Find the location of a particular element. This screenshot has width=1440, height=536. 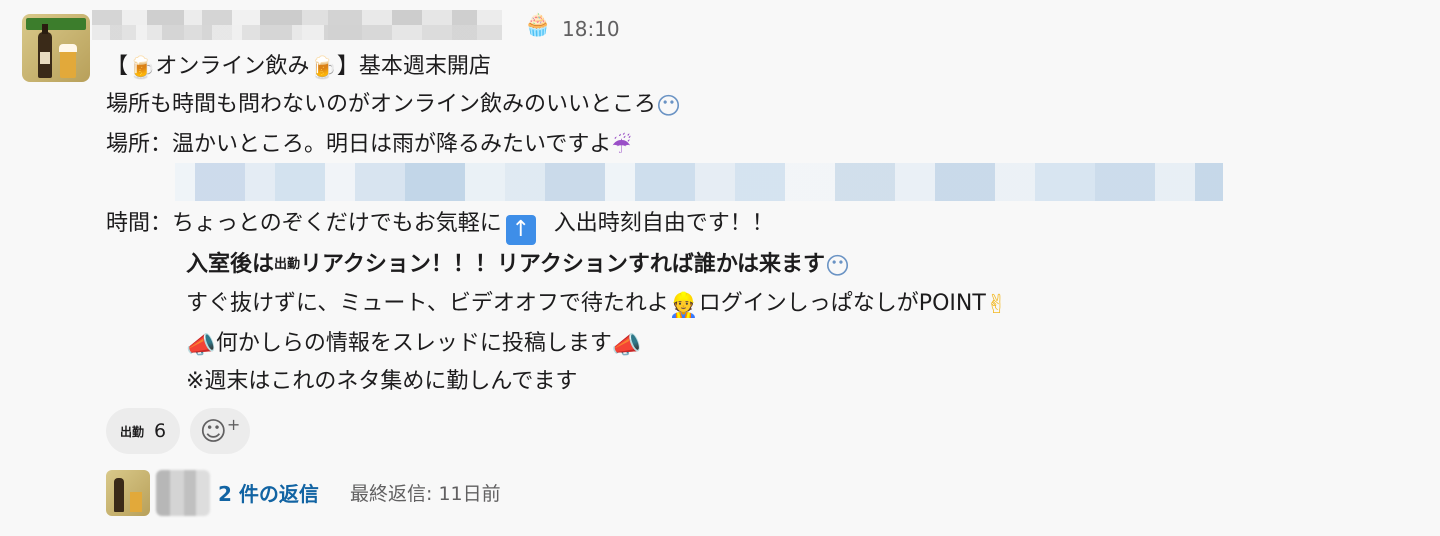

add-reaction-button: ☺+ is located at coordinates (220, 431).